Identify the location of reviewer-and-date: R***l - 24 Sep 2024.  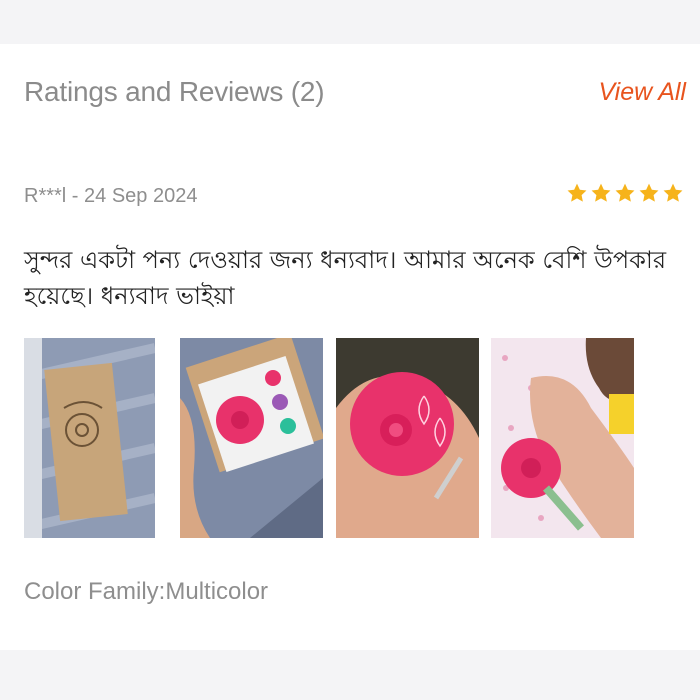
(111, 196).